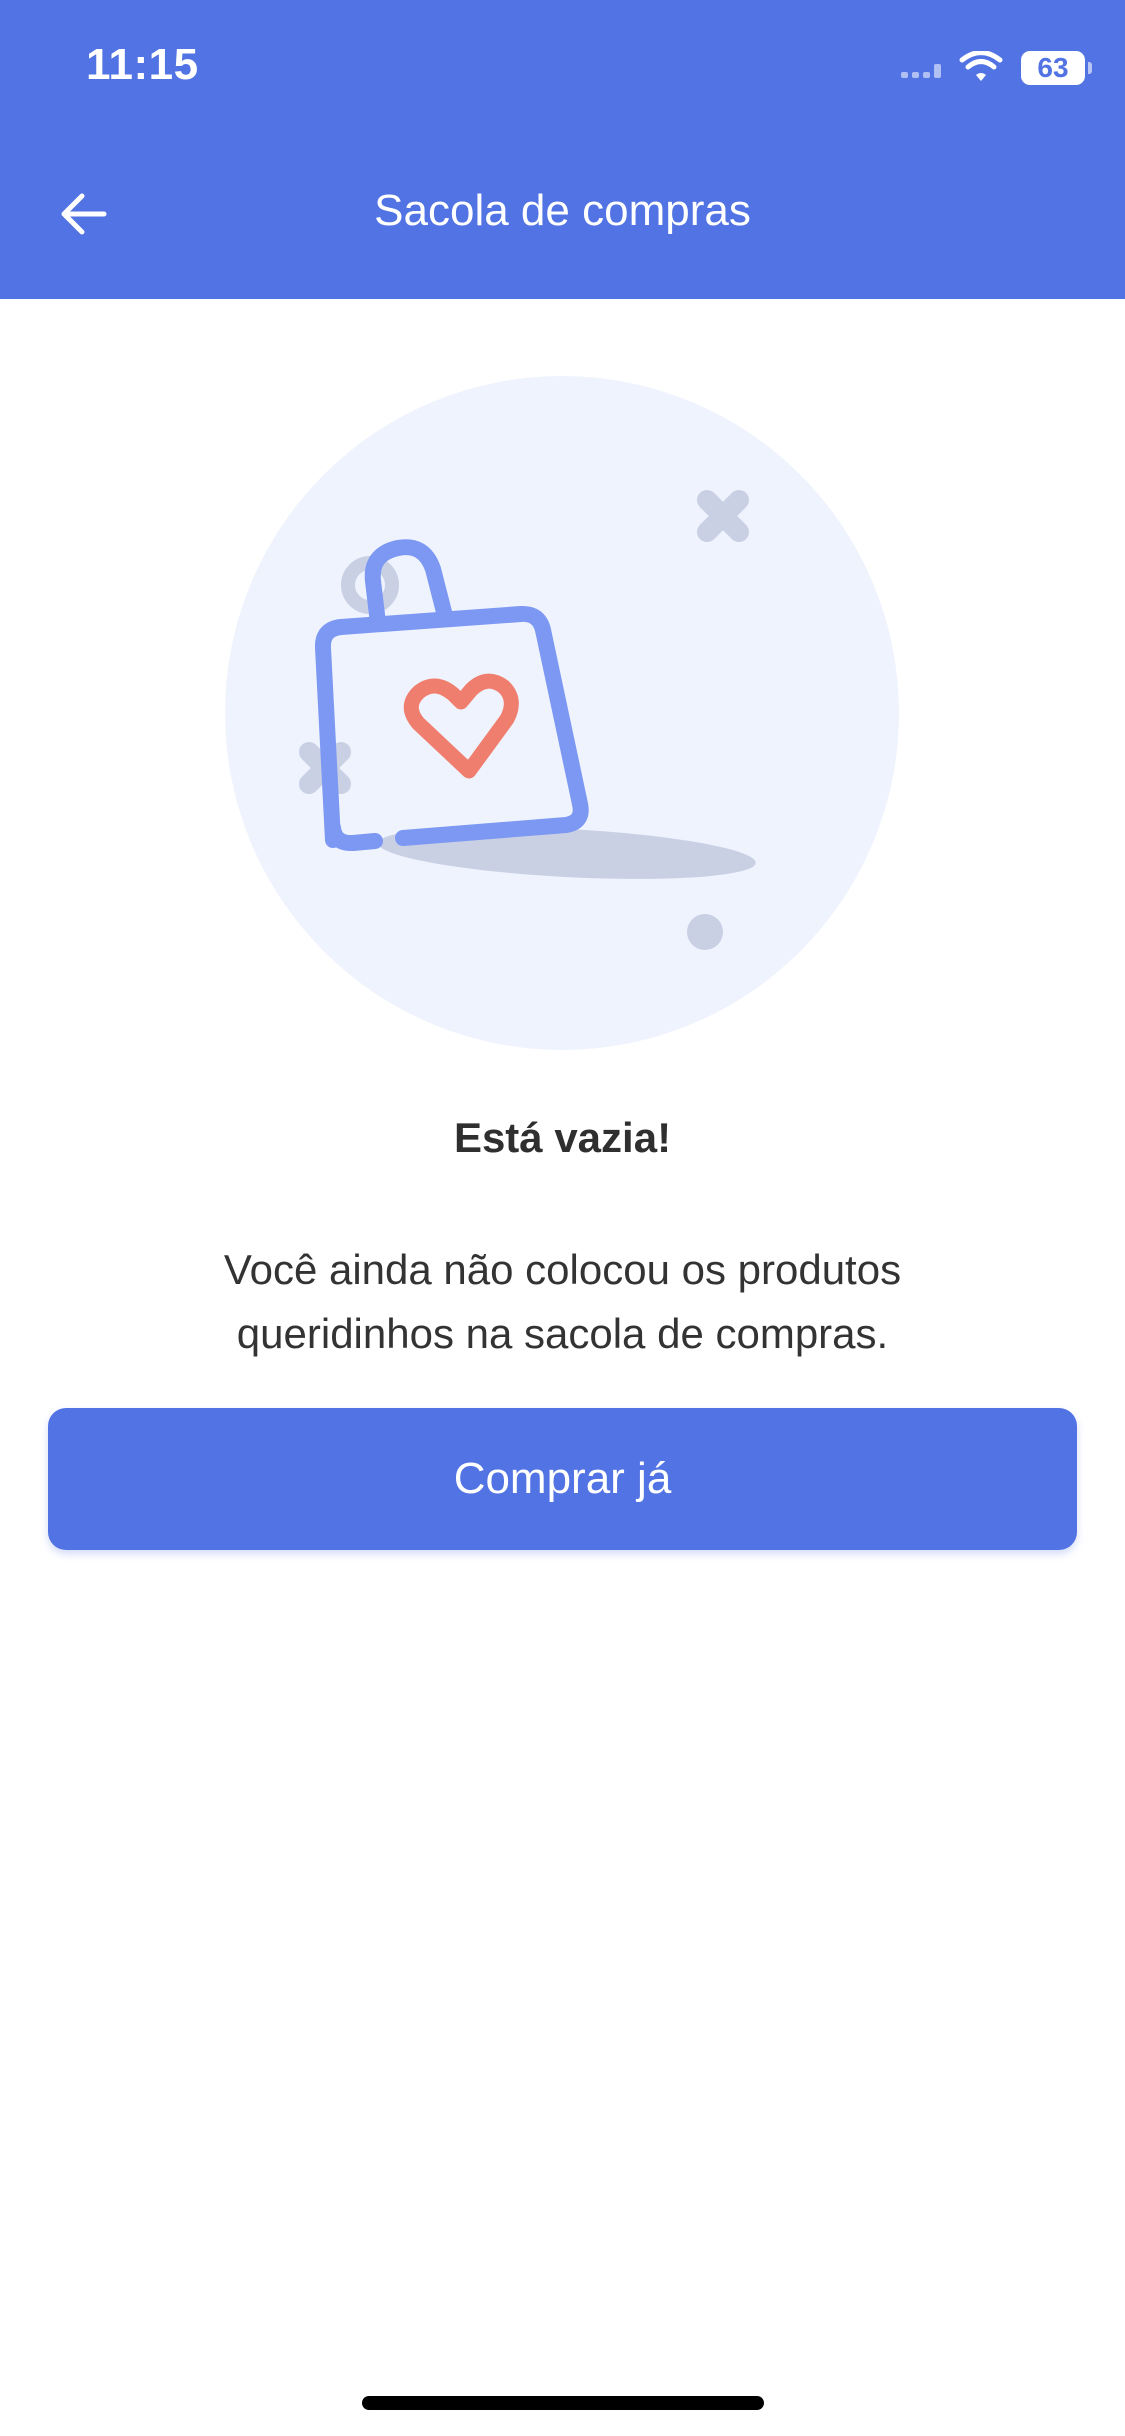 The width and height of the screenshot is (1125, 2436). Describe the element at coordinates (562, 210) in the screenshot. I see `page-title: Sacola de compras` at that location.